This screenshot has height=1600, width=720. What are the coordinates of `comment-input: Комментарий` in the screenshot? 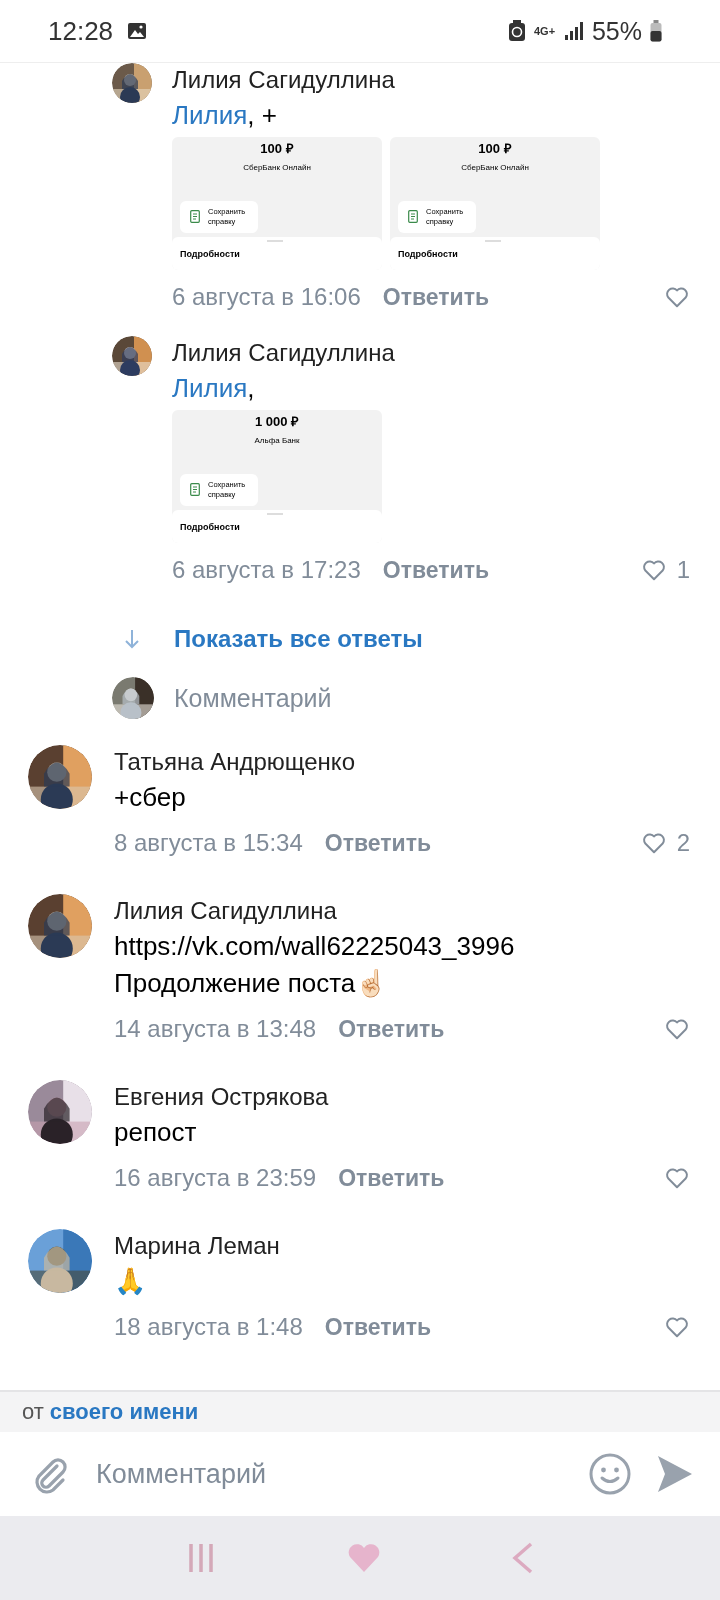 It's located at (329, 1474).